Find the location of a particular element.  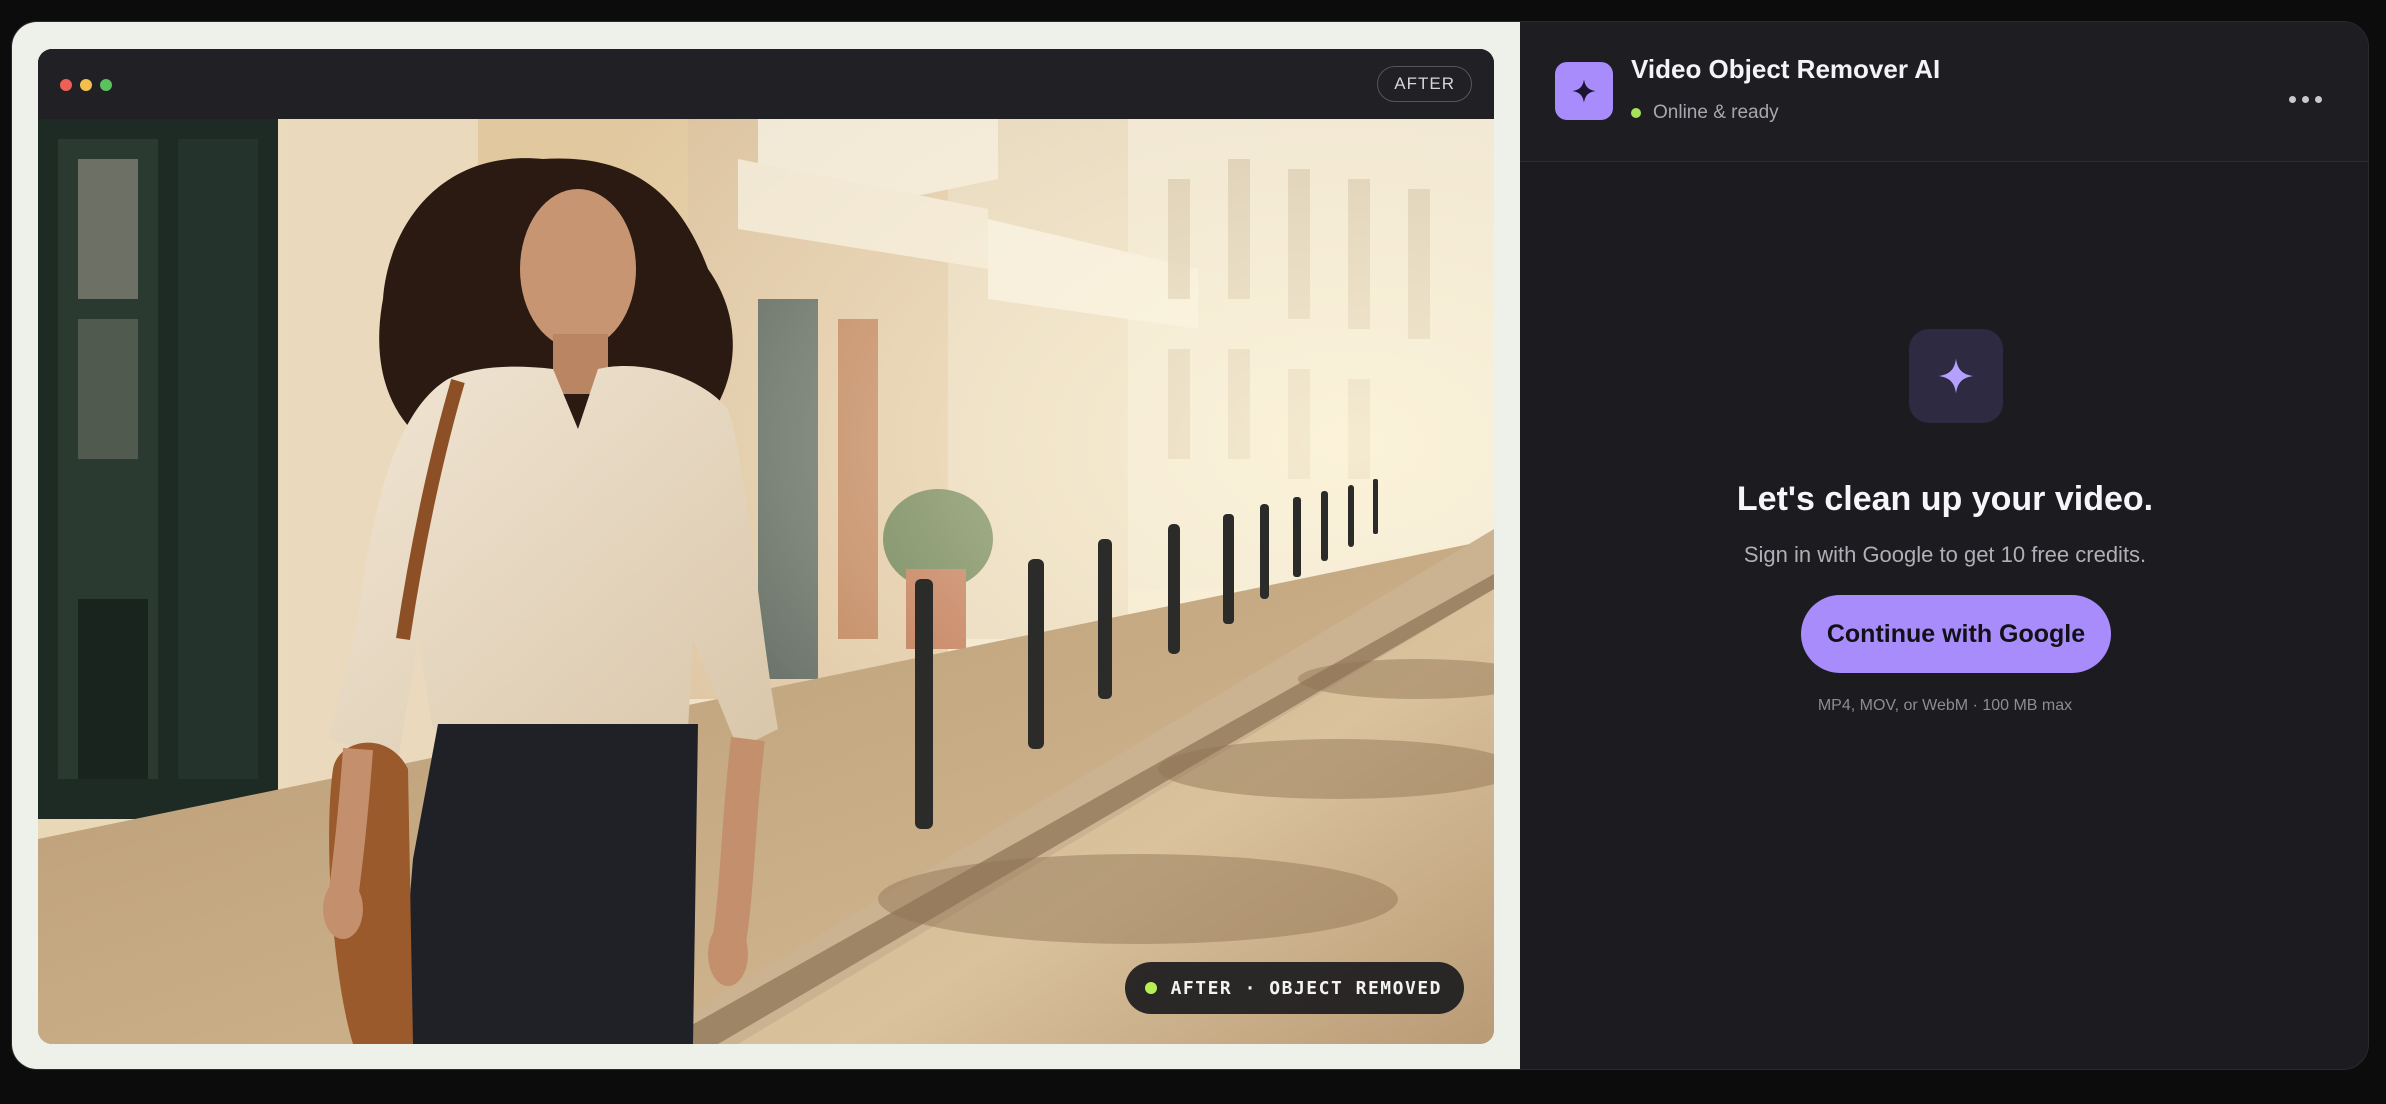

headline: Let's clean up your video. is located at coordinates (1945, 499).